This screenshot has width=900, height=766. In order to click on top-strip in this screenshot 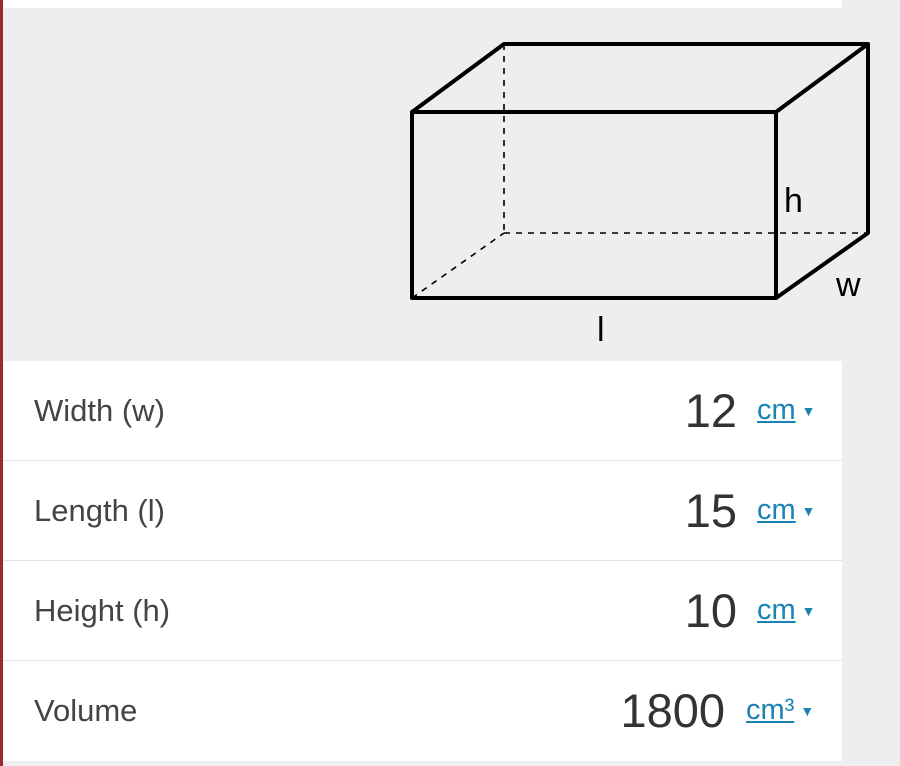, I will do `click(422, 4)`.